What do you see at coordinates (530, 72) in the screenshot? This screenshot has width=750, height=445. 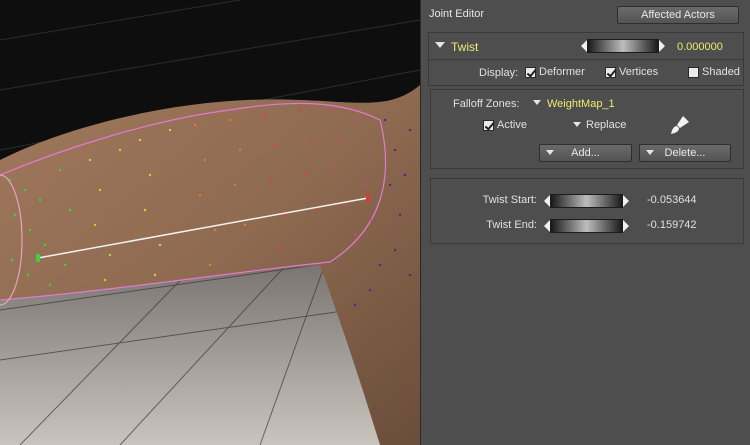 I see `deformer-checkbox` at bounding box center [530, 72].